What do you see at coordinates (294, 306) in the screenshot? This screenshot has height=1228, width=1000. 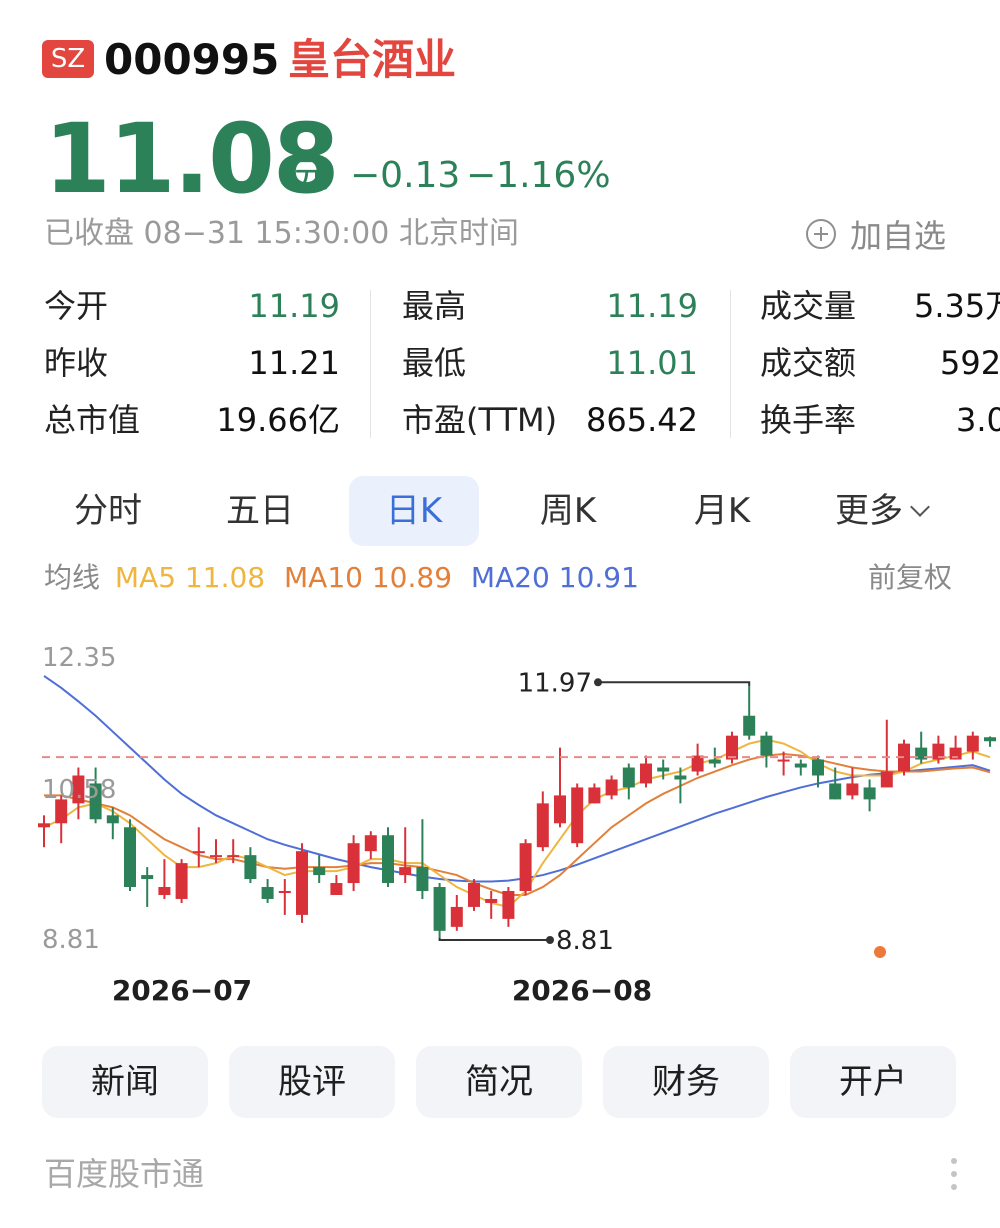 I see `stat-value-open: 11.19` at bounding box center [294, 306].